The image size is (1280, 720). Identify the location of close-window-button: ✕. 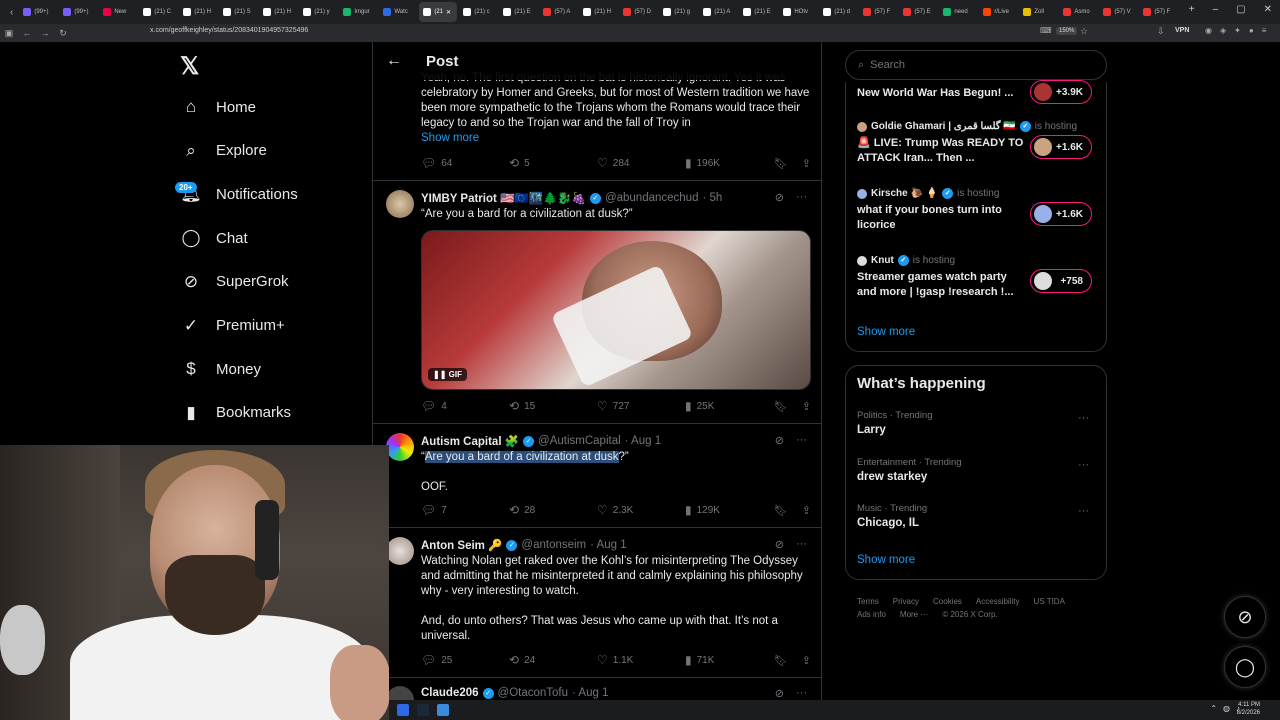
(1268, 9).